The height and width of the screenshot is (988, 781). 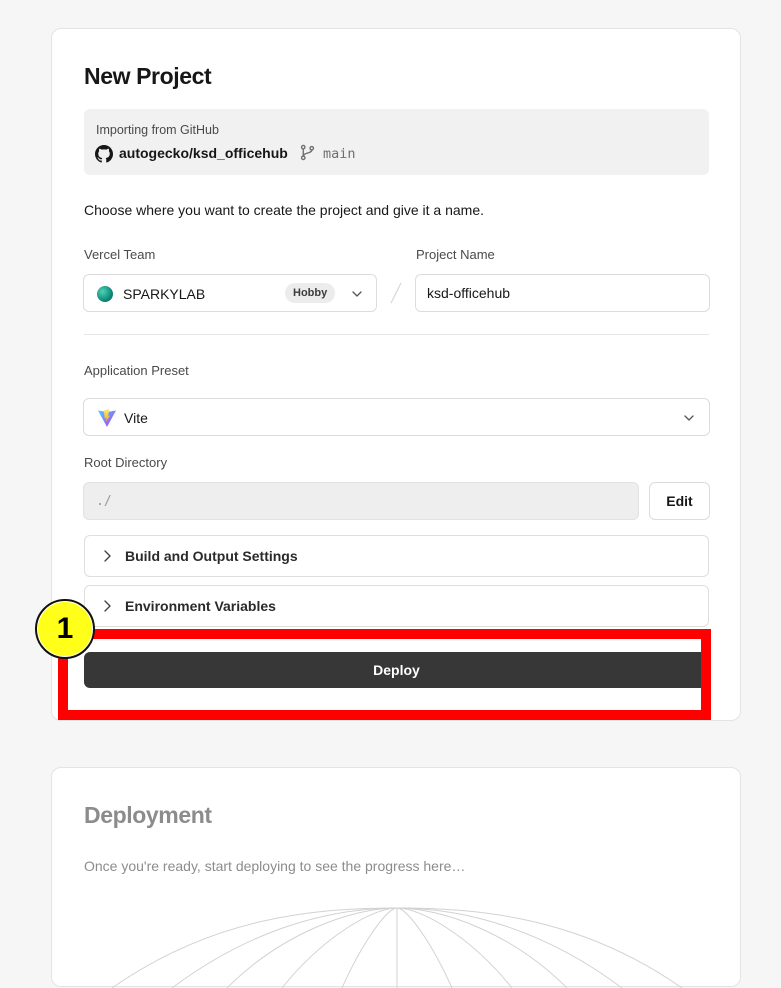 What do you see at coordinates (307, 152) in the screenshot?
I see `git-branch-icon` at bounding box center [307, 152].